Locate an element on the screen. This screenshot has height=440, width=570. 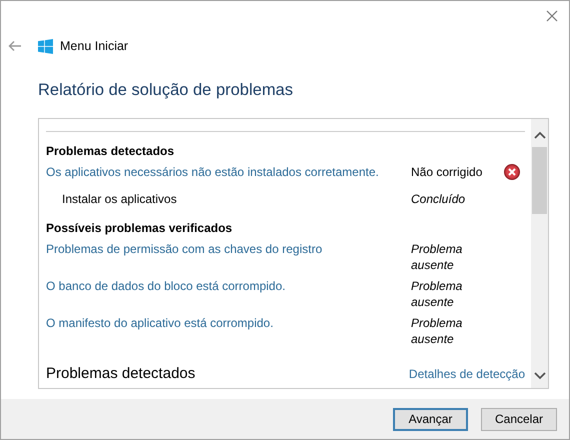
app-title: Menu Iniciar is located at coordinates (94, 46).